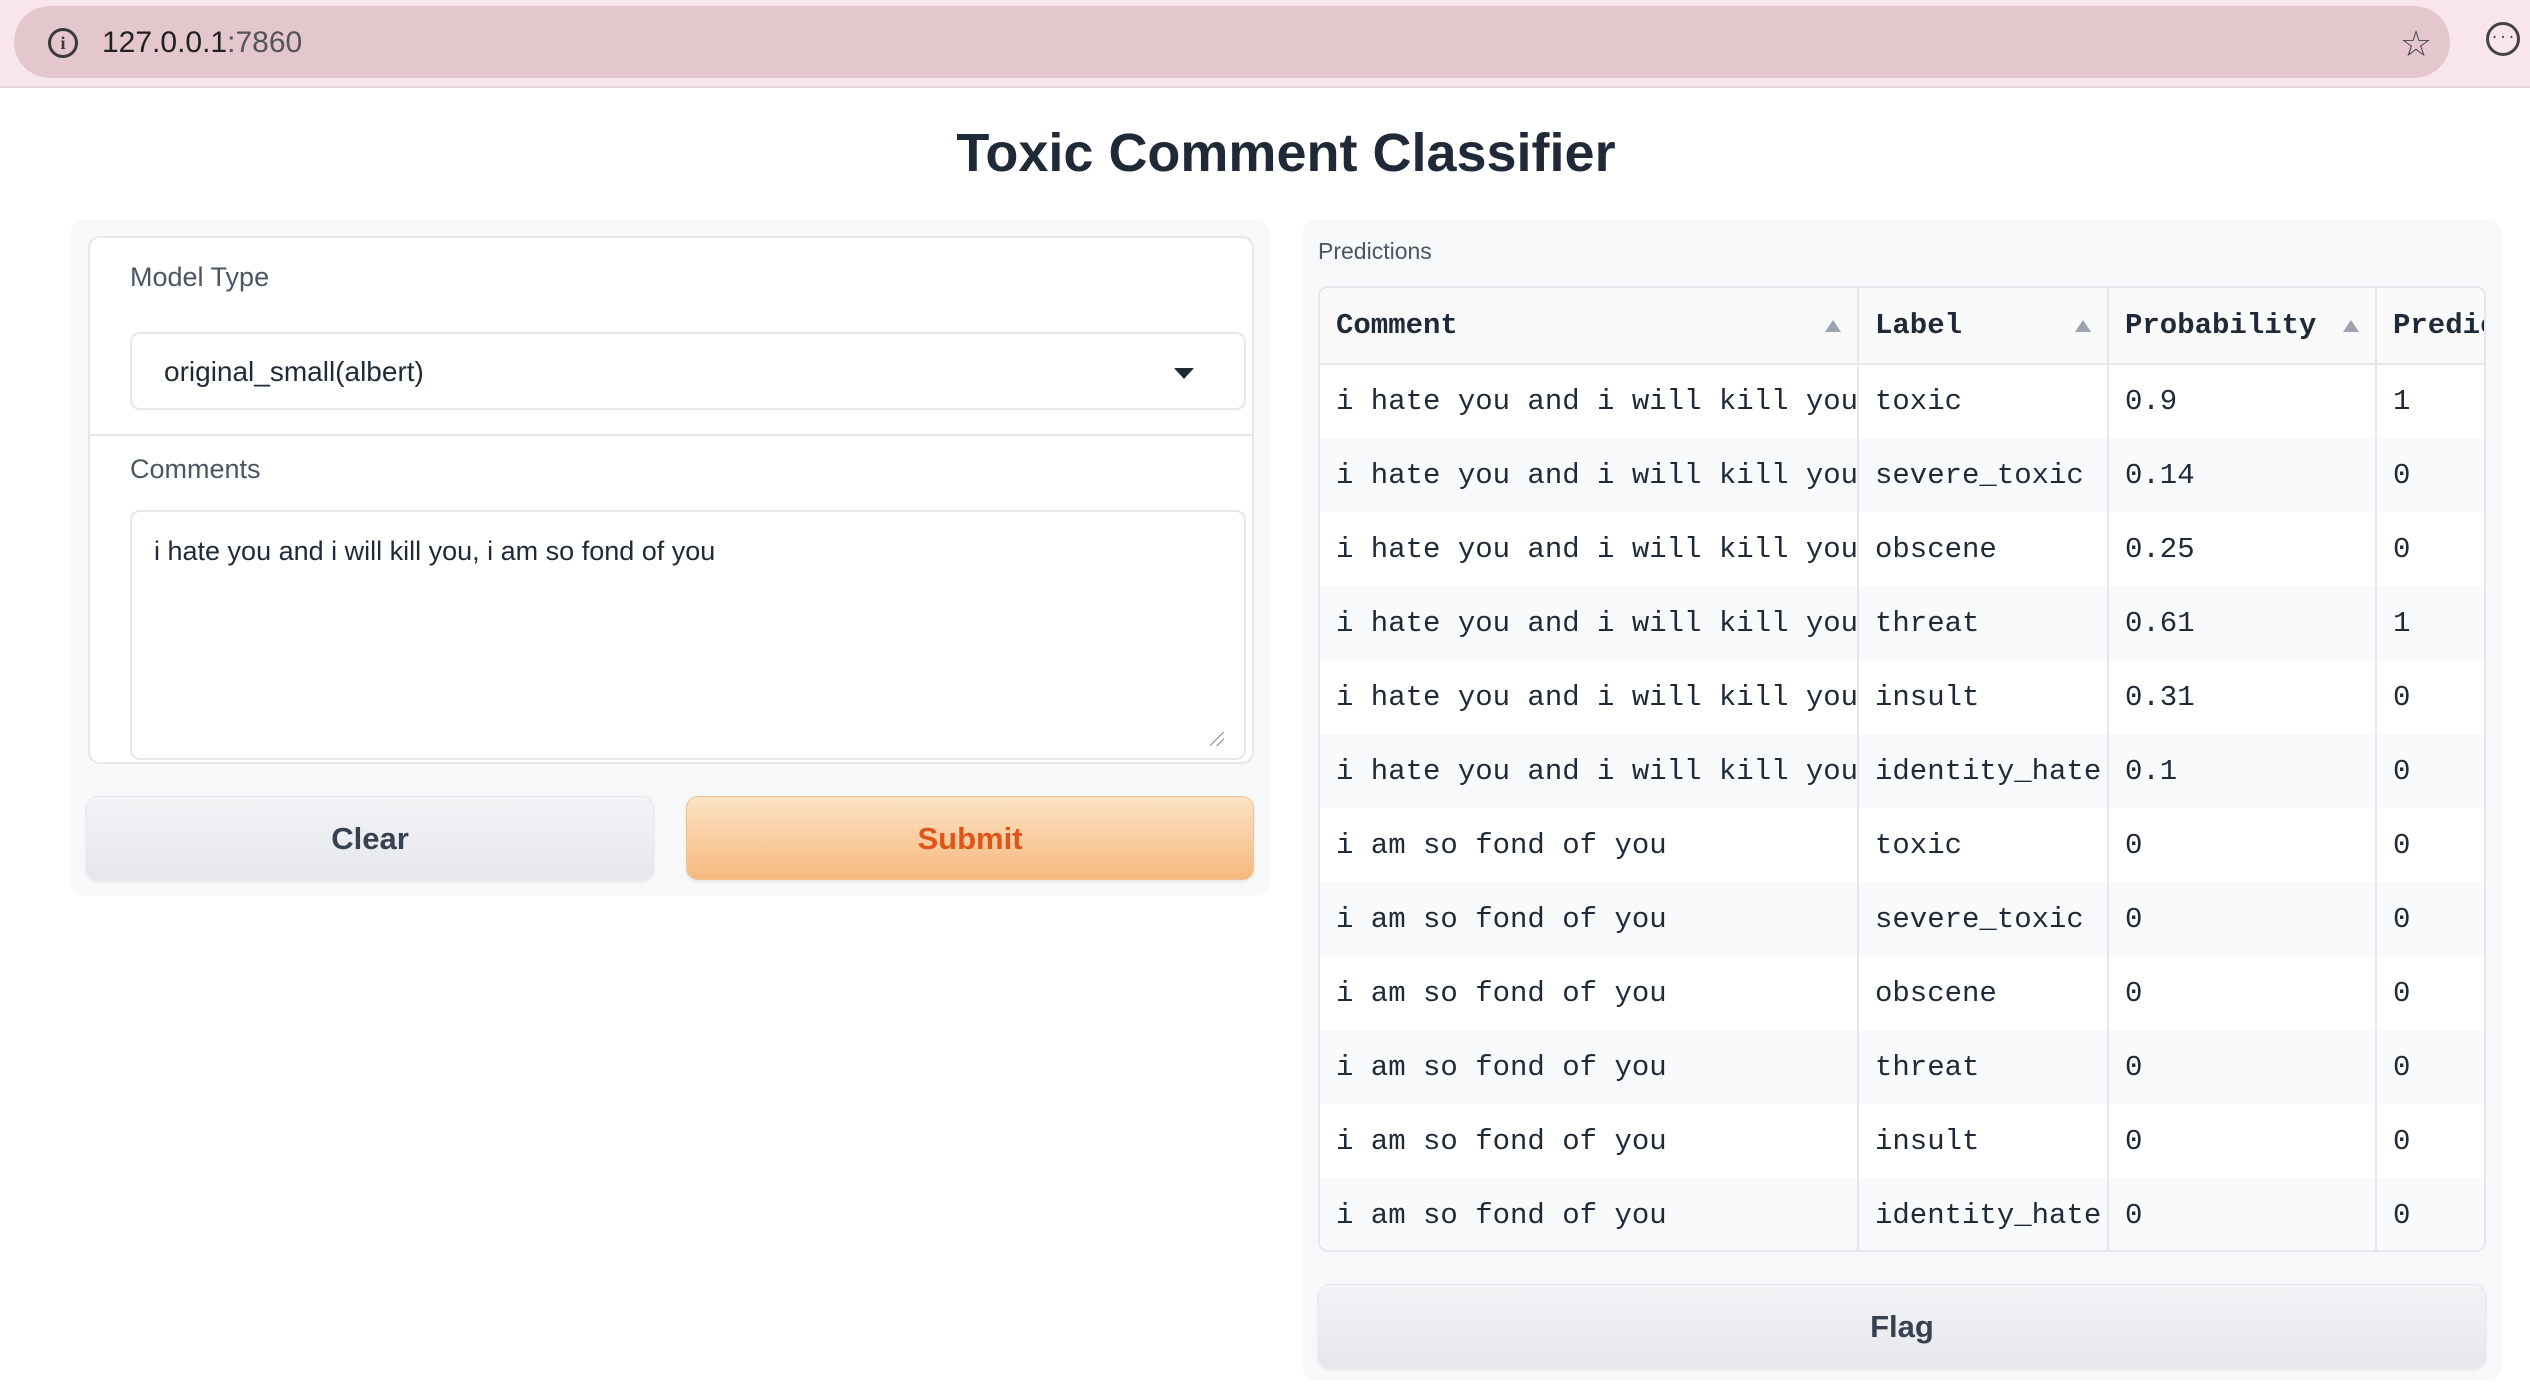 This screenshot has height=1392, width=2530. Describe the element at coordinates (165, 42) in the screenshot. I see `url-host: 127.0.0.1` at that location.